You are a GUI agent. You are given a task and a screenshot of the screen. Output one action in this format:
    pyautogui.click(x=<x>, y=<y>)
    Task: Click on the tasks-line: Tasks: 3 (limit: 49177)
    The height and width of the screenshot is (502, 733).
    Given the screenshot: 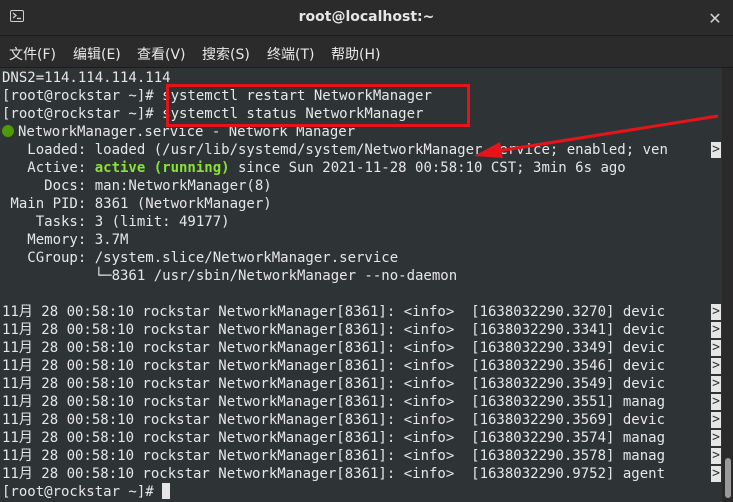 What is the action you would take?
    pyautogui.click(x=116, y=222)
    